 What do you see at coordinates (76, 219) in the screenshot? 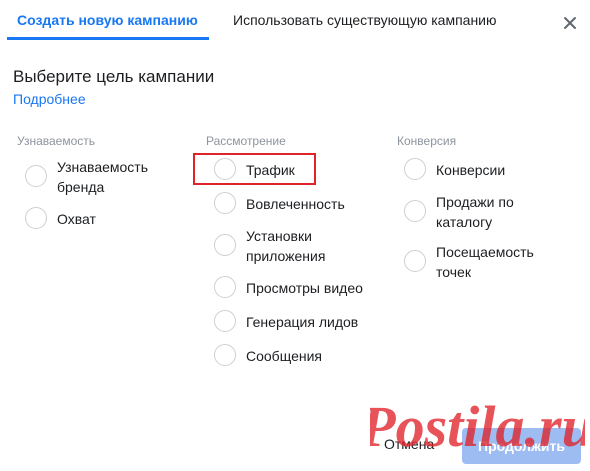
I see `option-label: Охват` at bounding box center [76, 219].